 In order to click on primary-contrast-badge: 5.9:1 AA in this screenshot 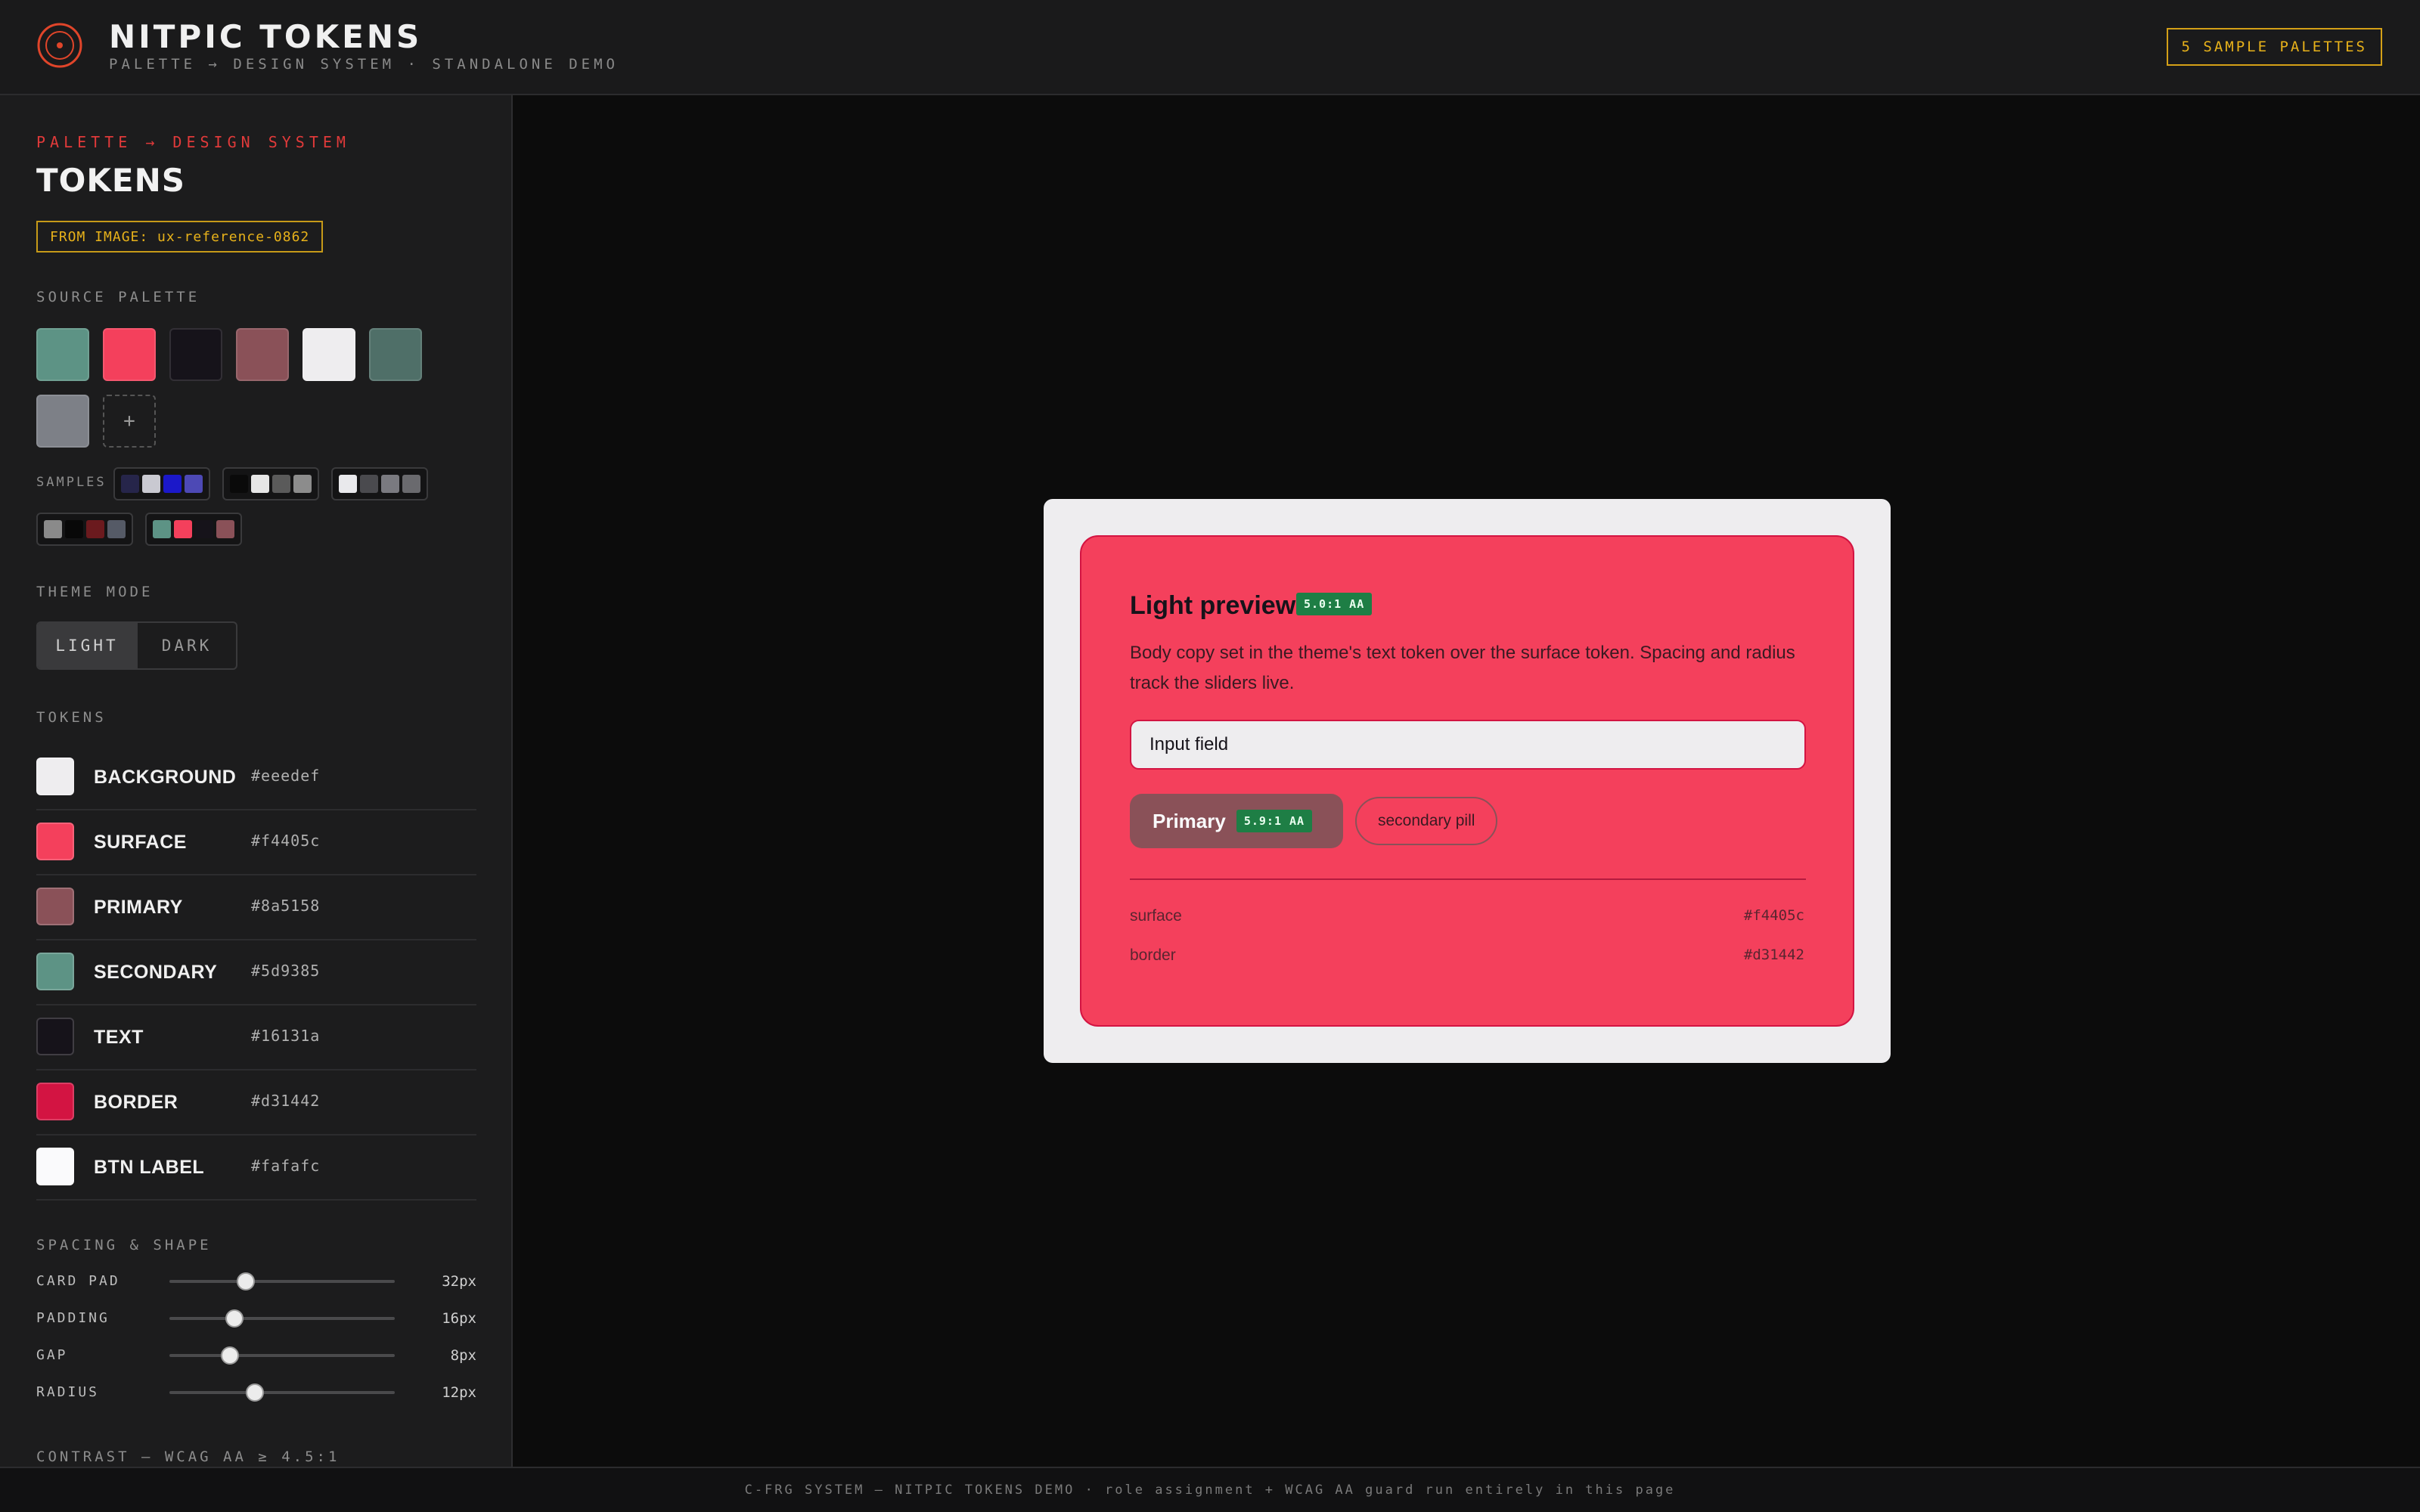, I will do `click(1274, 821)`.